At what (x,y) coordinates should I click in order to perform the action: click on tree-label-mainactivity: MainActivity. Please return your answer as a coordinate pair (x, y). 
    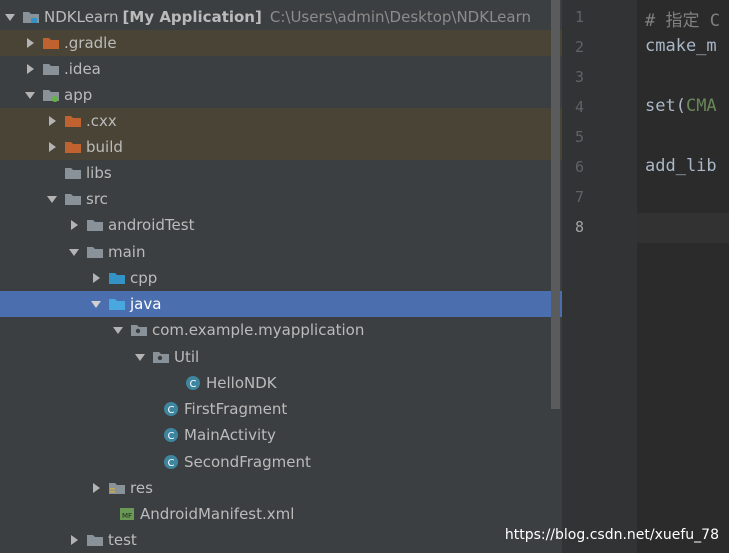
    Looking at the image, I should click on (230, 435).